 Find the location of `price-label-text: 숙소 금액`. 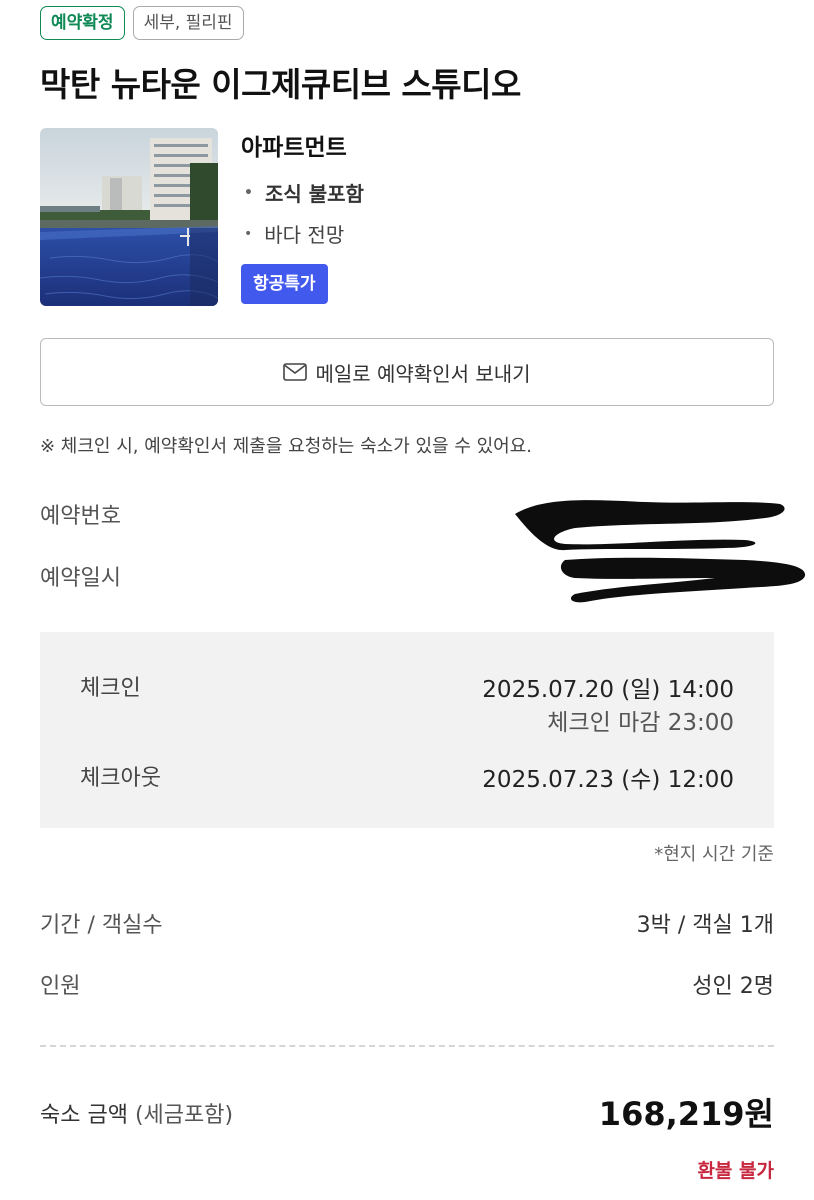

price-label-text: 숙소 금액 is located at coordinates (84, 1115).